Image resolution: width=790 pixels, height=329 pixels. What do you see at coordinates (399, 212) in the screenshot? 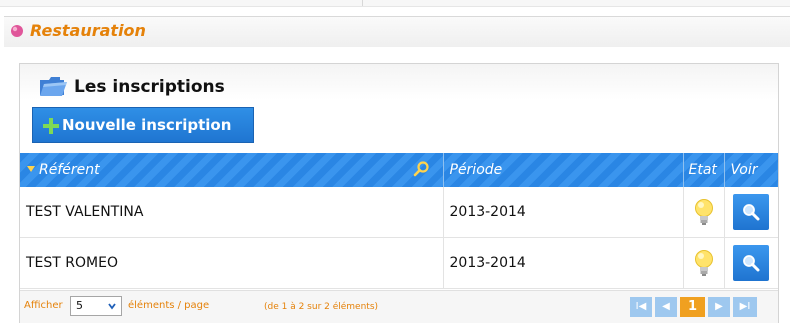
I see `table-row: TEST VALENTINA 2013-2014` at bounding box center [399, 212].